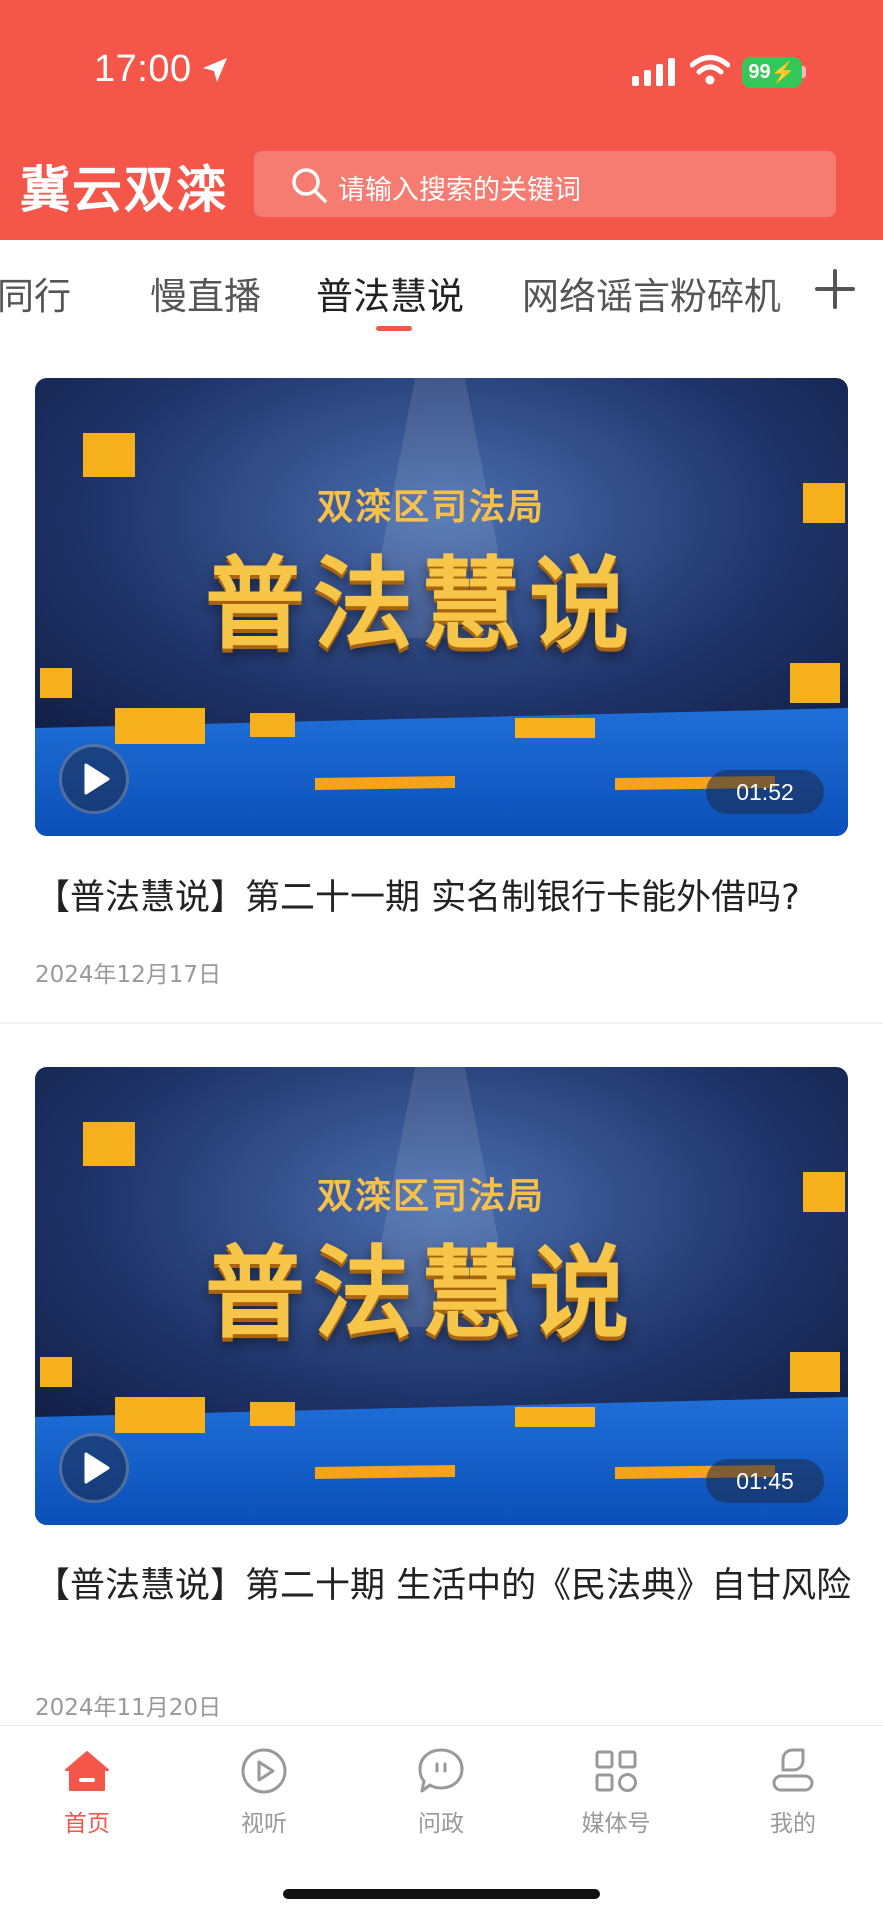 The height and width of the screenshot is (1920, 883). Describe the element at coordinates (765, 792) in the screenshot. I see `video-duration: 01:52` at that location.